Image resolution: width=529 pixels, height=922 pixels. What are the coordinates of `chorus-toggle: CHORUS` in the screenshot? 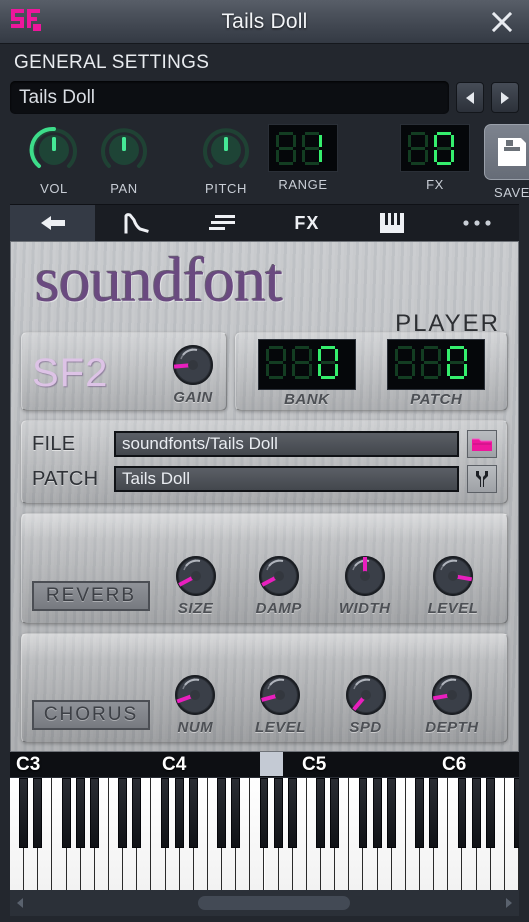 It's located at (91, 715).